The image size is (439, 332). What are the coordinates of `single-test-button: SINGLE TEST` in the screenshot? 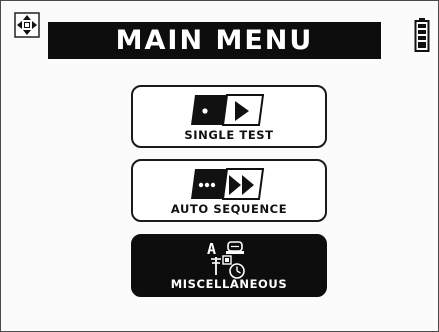 It's located at (229, 116).